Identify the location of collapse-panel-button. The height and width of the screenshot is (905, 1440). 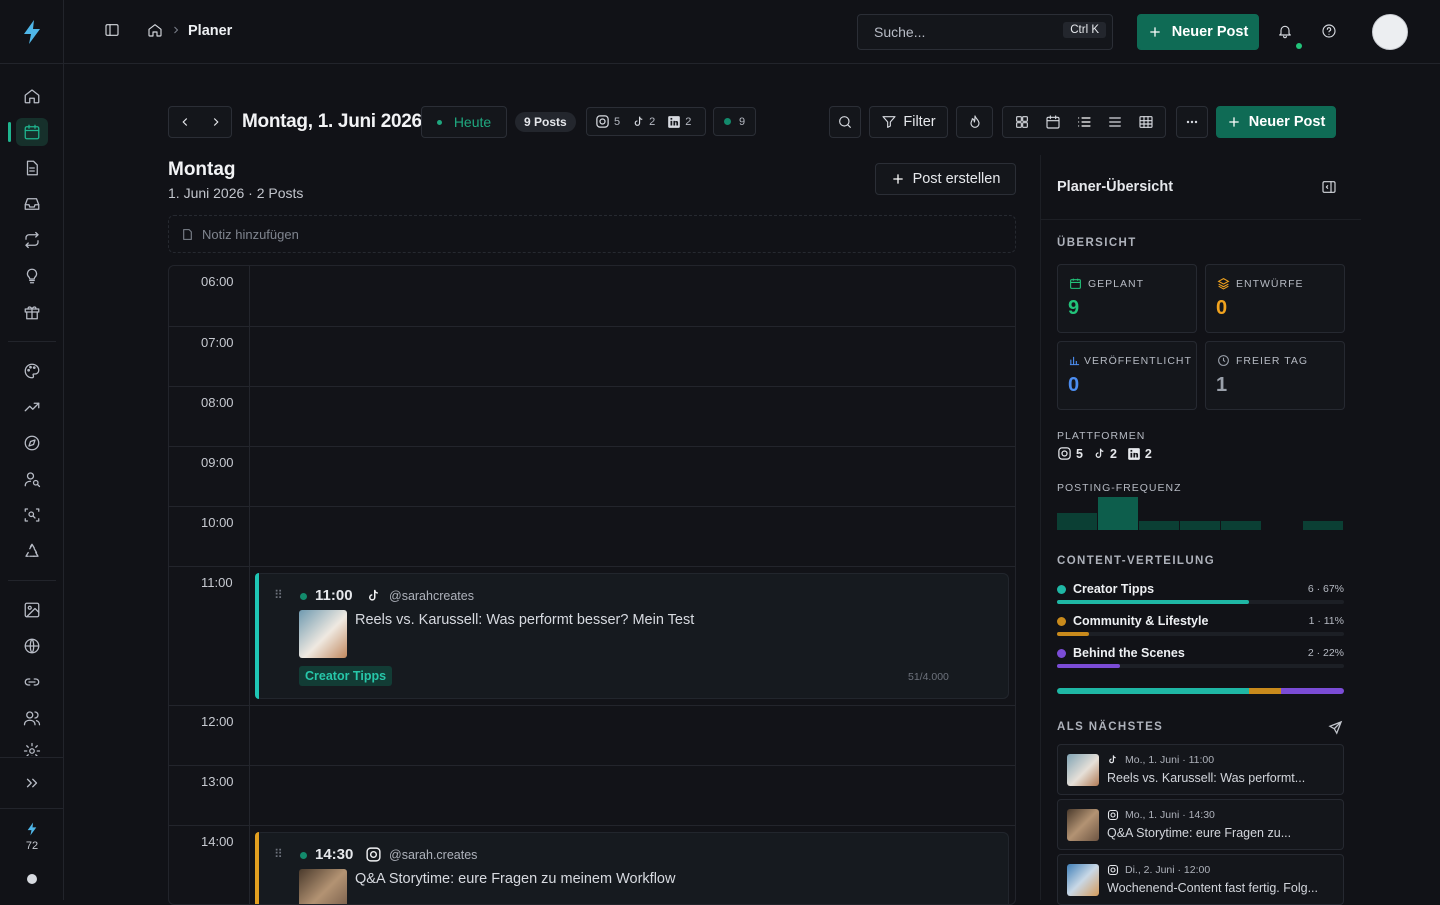
(1329, 188).